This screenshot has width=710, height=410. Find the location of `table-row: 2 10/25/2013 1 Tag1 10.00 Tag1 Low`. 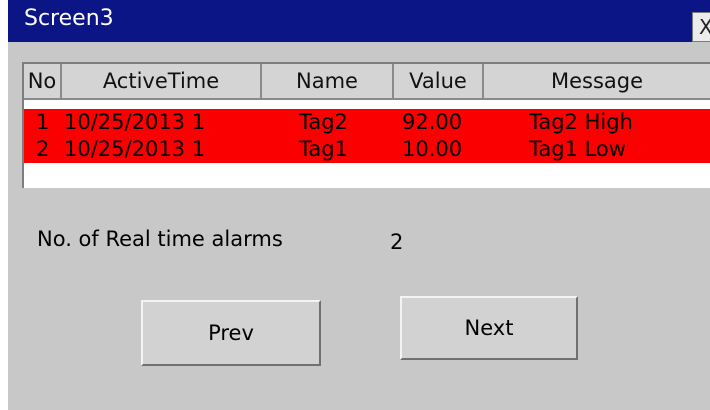

table-row: 2 10/25/2013 1 Tag1 10.00 Tag1 Low is located at coordinates (367, 149).